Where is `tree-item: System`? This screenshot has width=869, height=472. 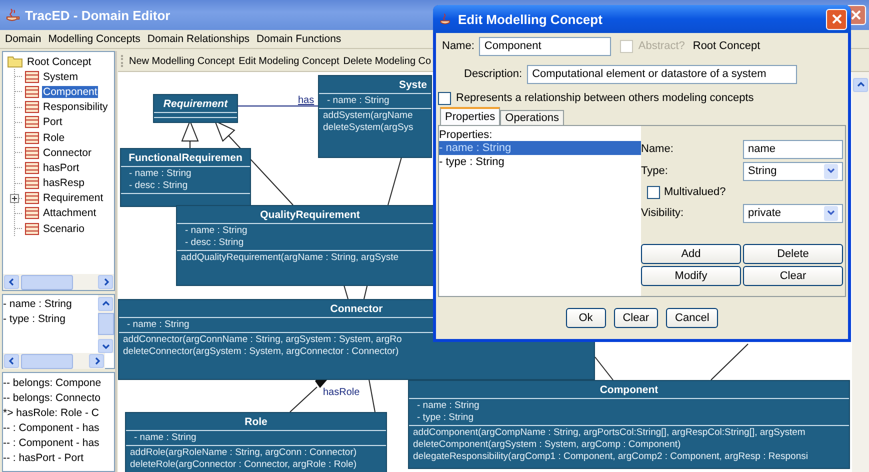
tree-item: System is located at coordinates (61, 76).